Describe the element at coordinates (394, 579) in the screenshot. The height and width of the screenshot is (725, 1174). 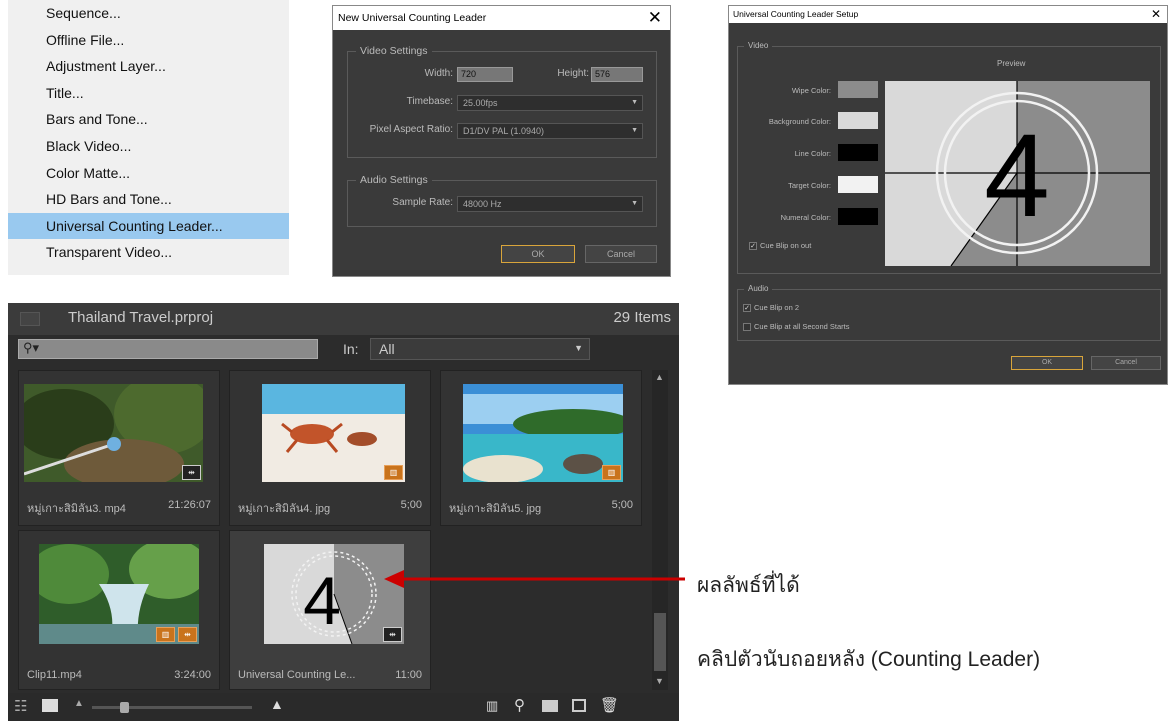
I see `arrow-head-icon` at that location.